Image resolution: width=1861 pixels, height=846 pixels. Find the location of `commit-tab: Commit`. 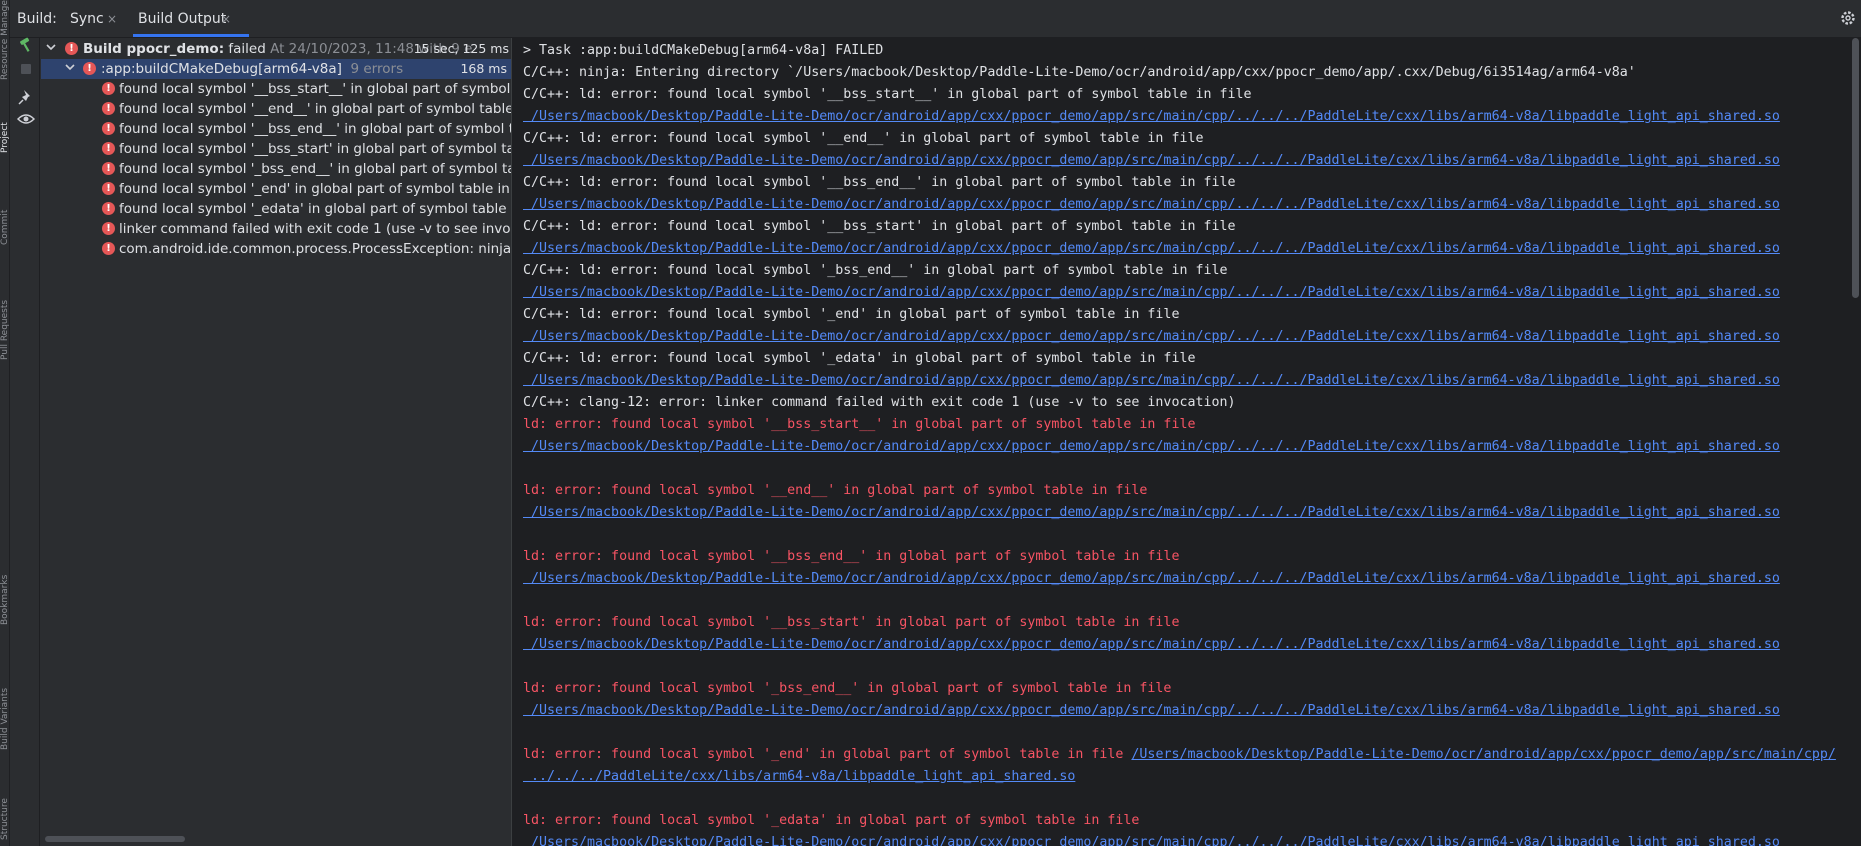

commit-tab: Commit is located at coordinates (5, 217).